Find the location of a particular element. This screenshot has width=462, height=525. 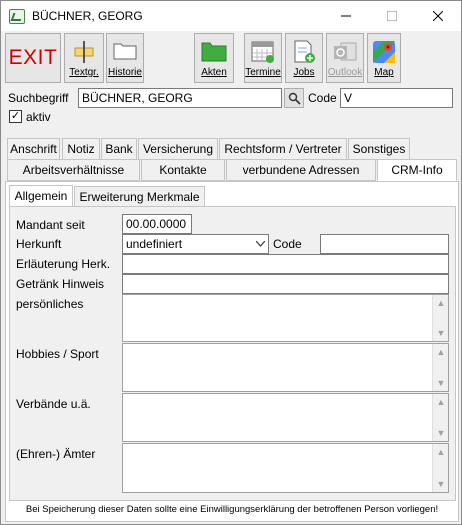

aktiv-checkbox: ✓ is located at coordinates (15, 116).